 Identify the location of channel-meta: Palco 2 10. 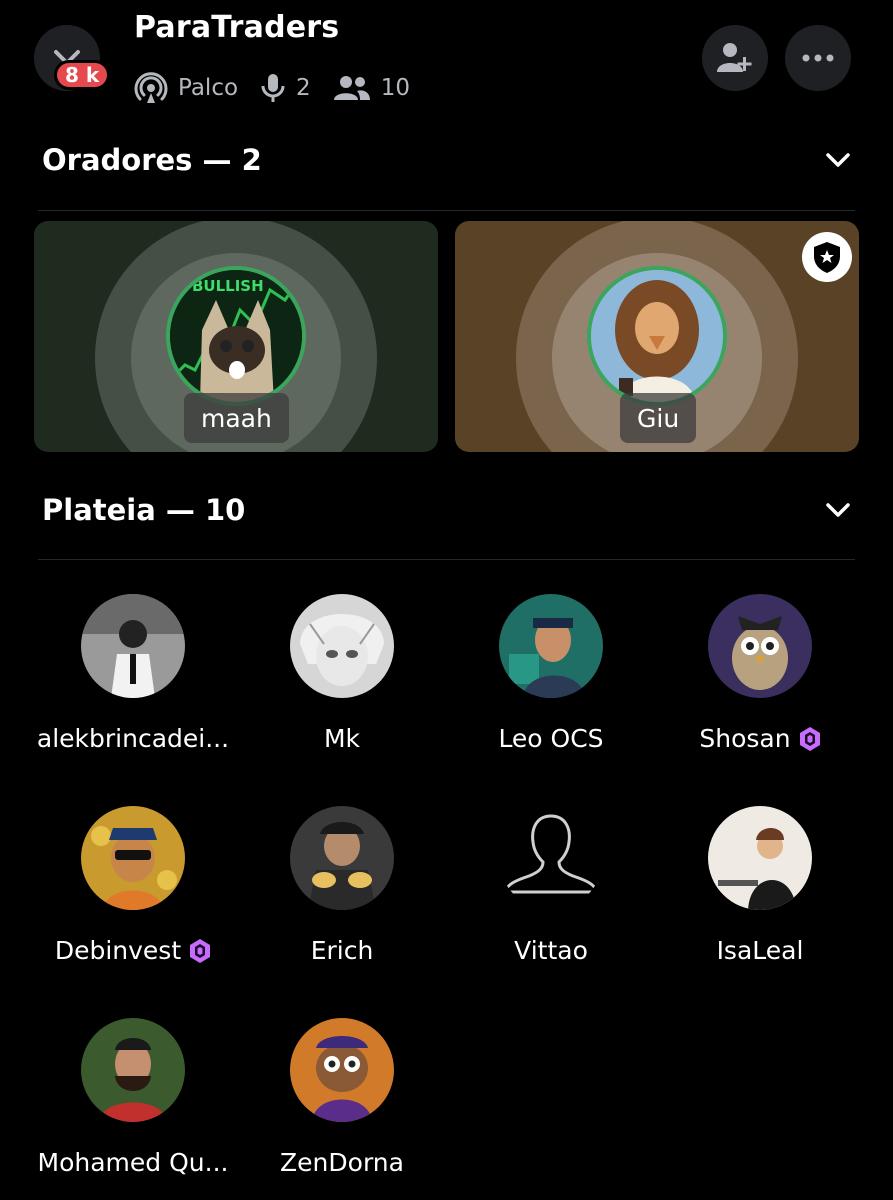
(278, 88).